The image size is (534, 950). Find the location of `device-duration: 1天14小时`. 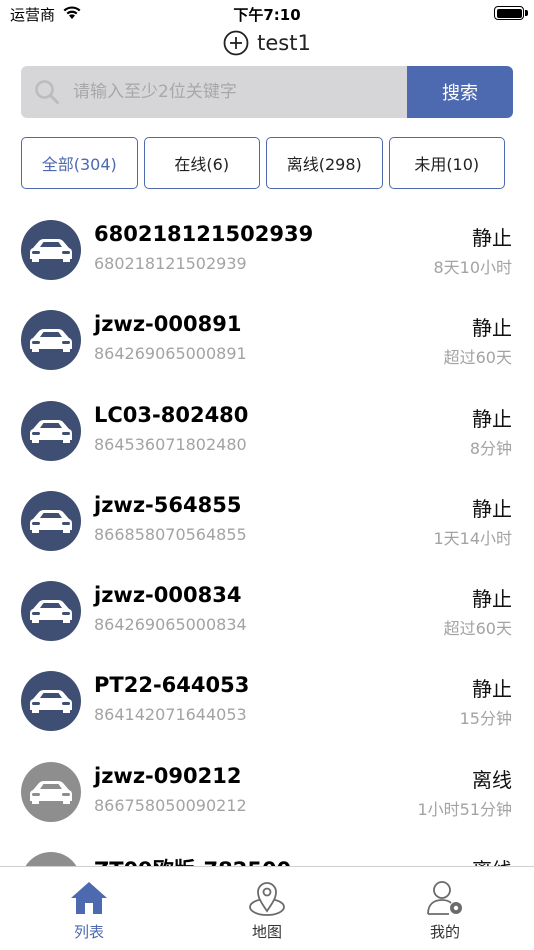

device-duration: 1天14小时 is located at coordinates (472, 538).